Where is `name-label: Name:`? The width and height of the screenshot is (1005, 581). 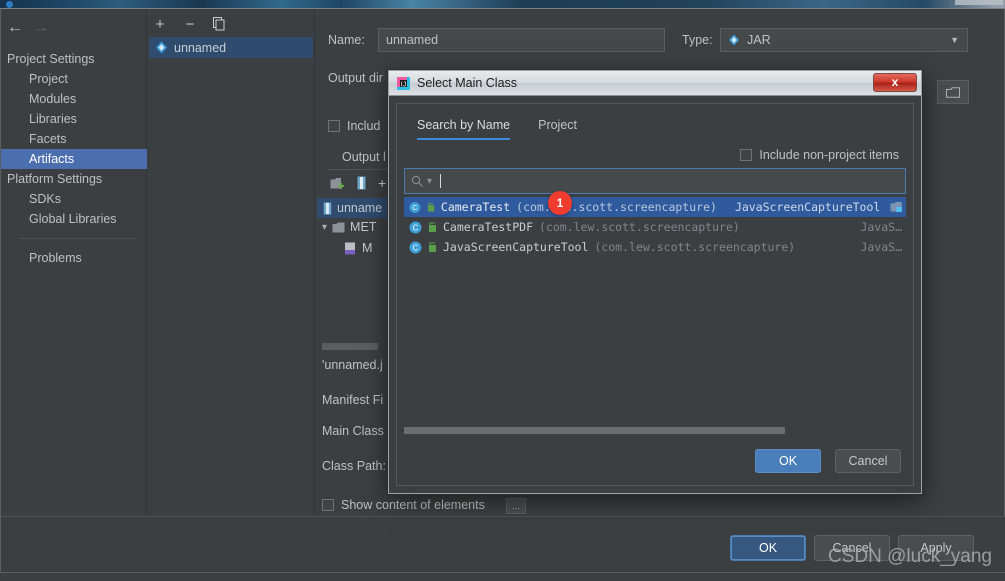
name-label: Name: is located at coordinates (346, 40).